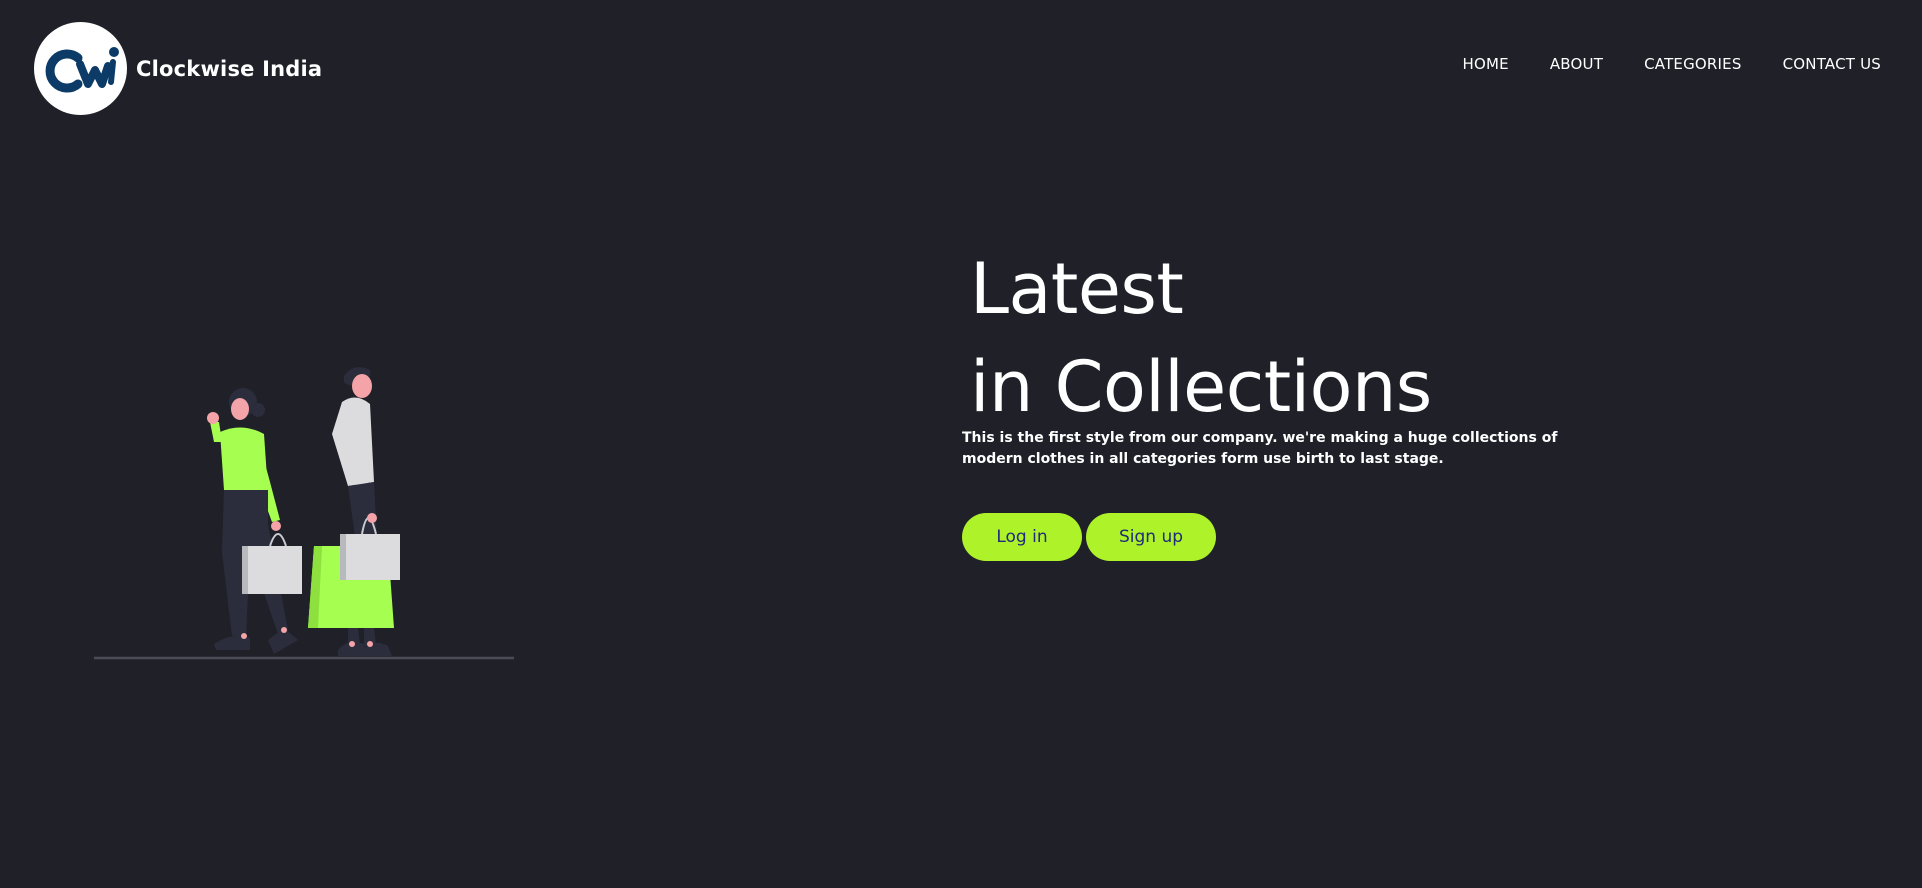 This screenshot has width=1922, height=888. Describe the element at coordinates (1576, 64) in the screenshot. I see `nav-about-link: ABOUT` at that location.